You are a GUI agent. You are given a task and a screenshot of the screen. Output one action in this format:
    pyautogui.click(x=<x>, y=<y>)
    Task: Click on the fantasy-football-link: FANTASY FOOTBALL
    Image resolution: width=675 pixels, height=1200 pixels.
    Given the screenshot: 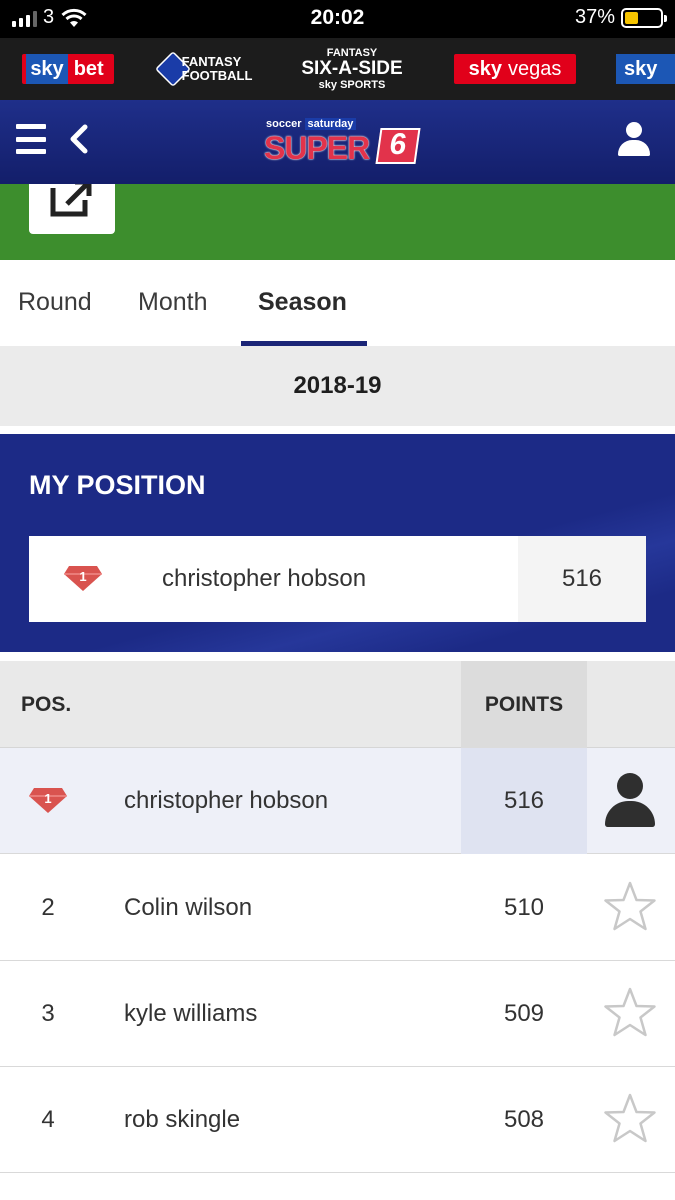 What is the action you would take?
    pyautogui.click(x=203, y=69)
    